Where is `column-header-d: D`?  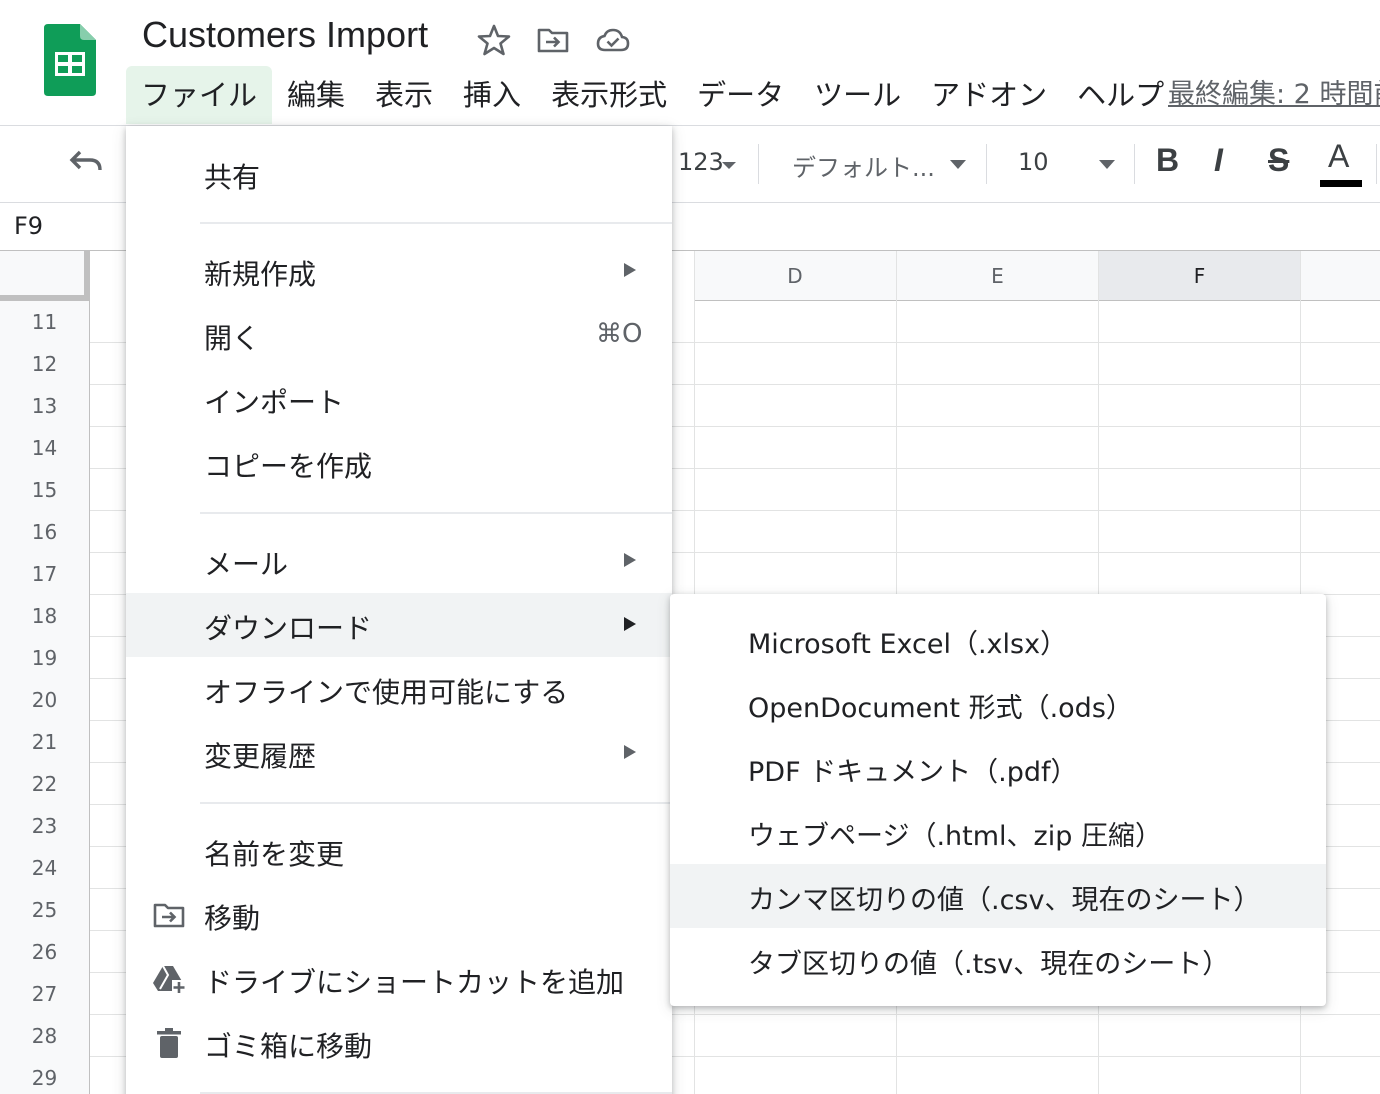
column-header-d: D is located at coordinates (795, 276).